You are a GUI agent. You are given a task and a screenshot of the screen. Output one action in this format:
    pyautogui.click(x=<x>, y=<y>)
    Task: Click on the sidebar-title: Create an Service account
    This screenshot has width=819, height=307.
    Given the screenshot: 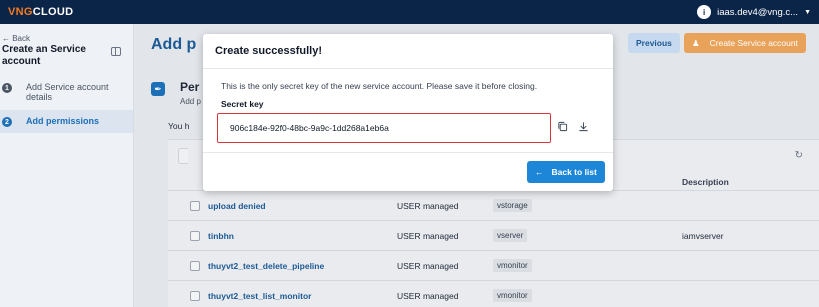 What is the action you would take?
    pyautogui.click(x=44, y=55)
    